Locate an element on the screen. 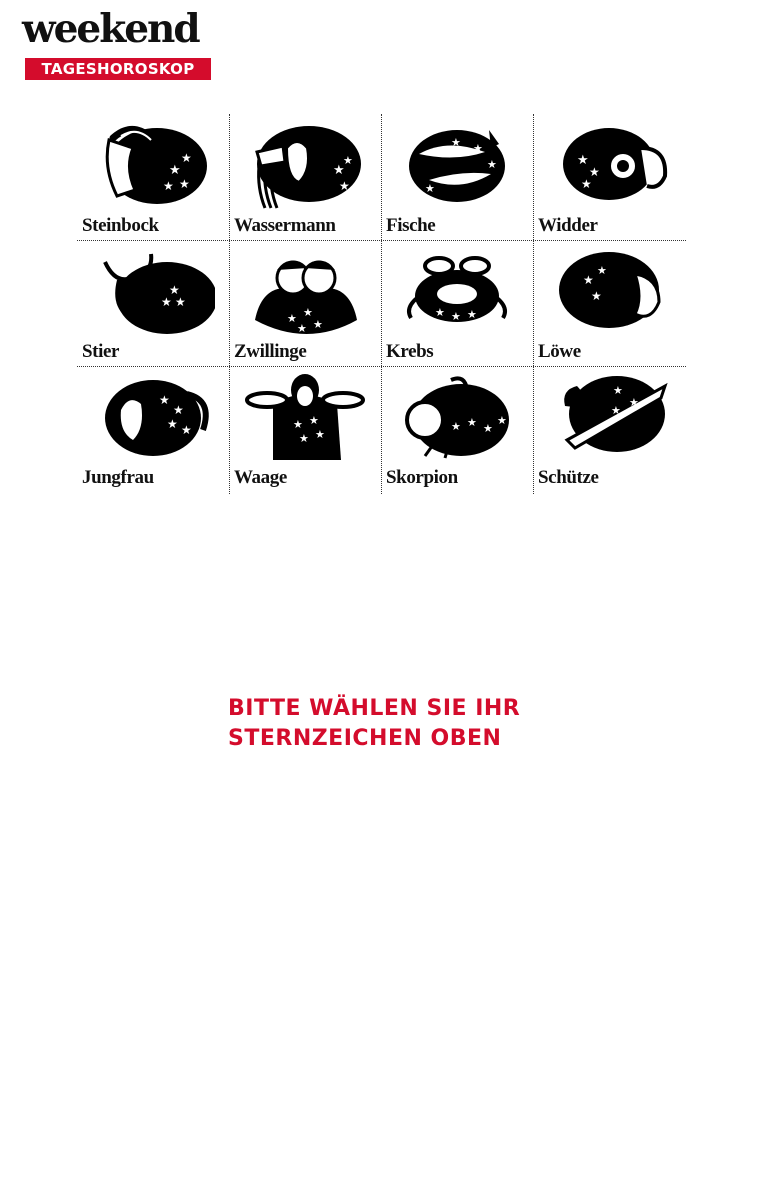  sign-tile-jungfrau: ★ ★ ★ ★ Jungfrau is located at coordinates (153, 429).